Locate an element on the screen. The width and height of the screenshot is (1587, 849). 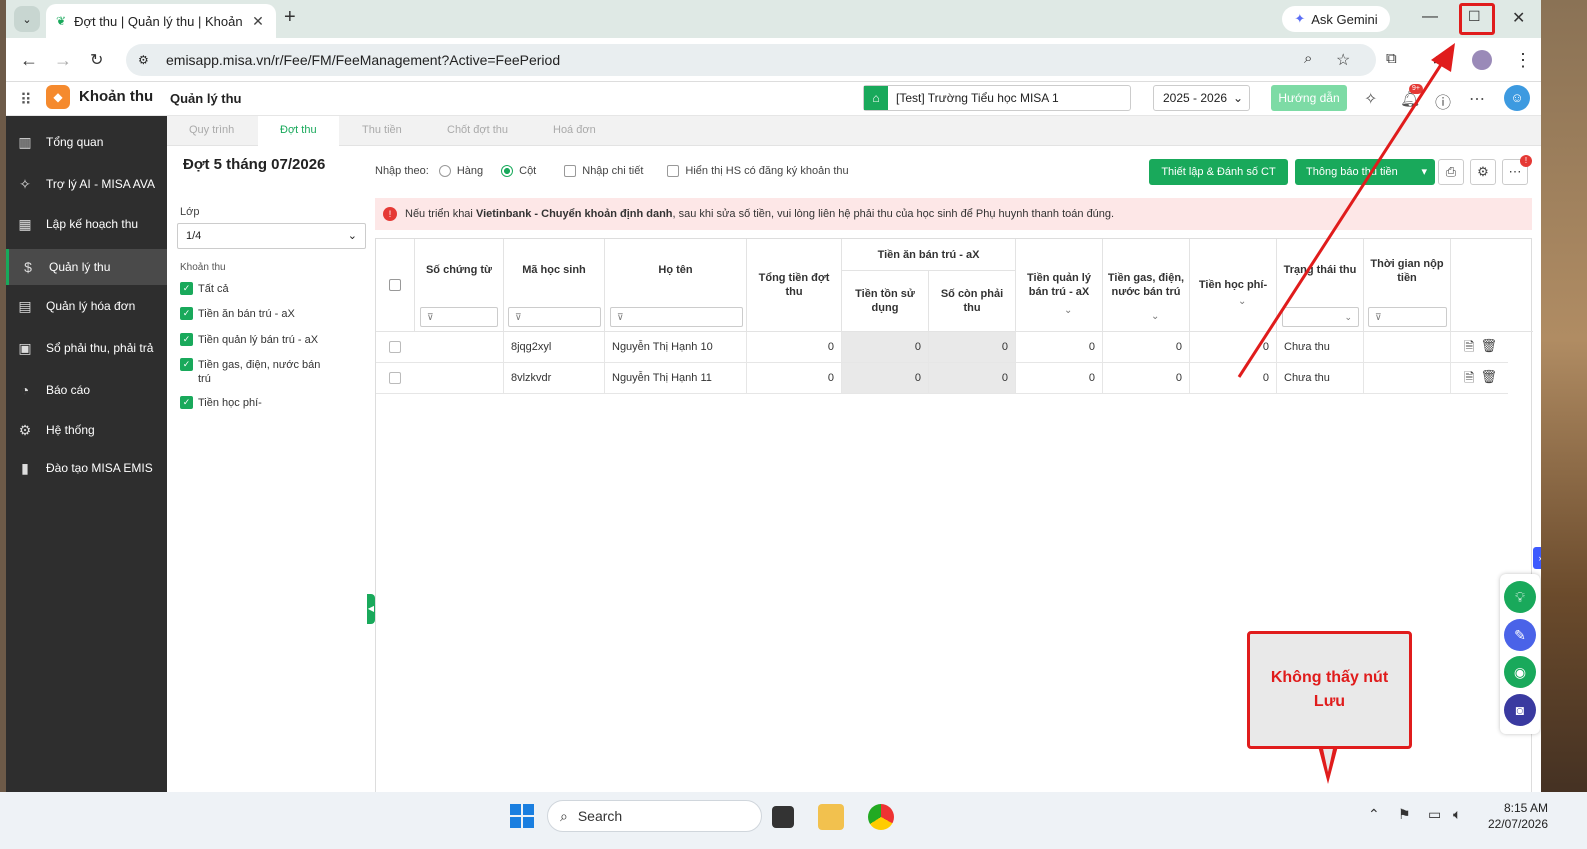
taskbar: ⌕ Search ⌃ ⚑ ▭ 🔈︎ 8:15 AM 22/07/2026 is located at coordinates (793, 820).